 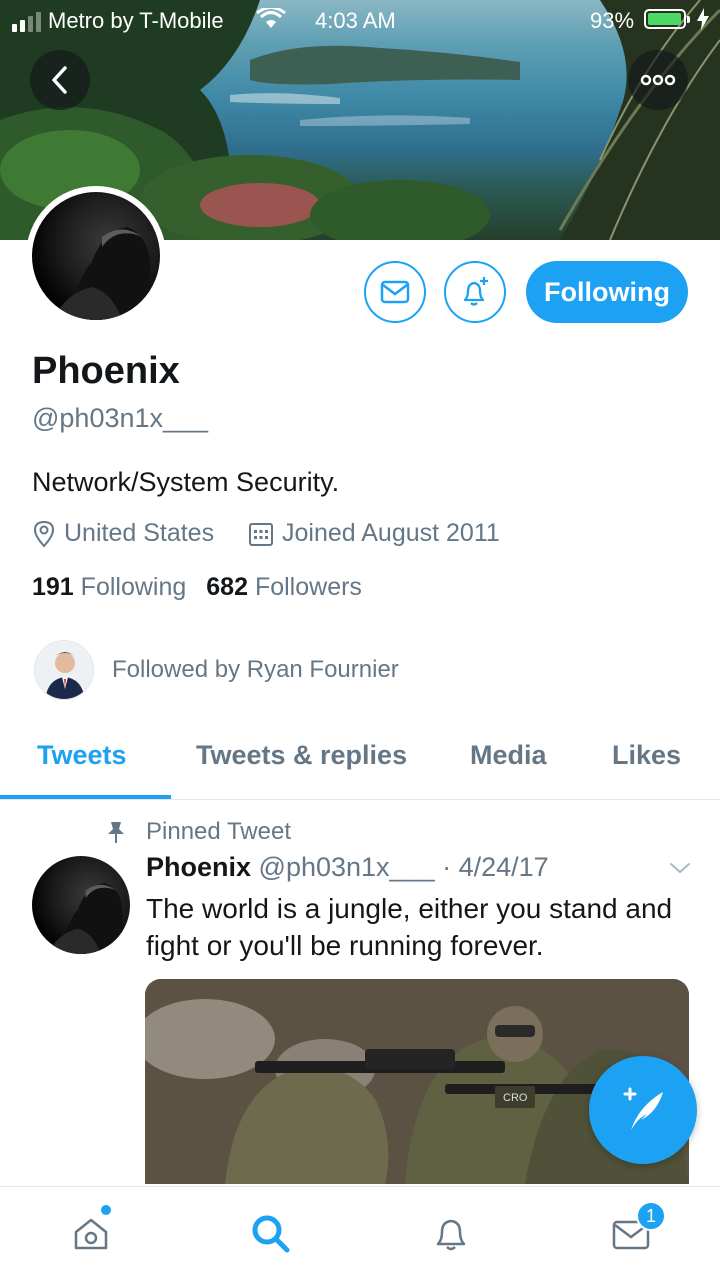 I want to click on following-count-link: 191 Following, so click(x=109, y=587).